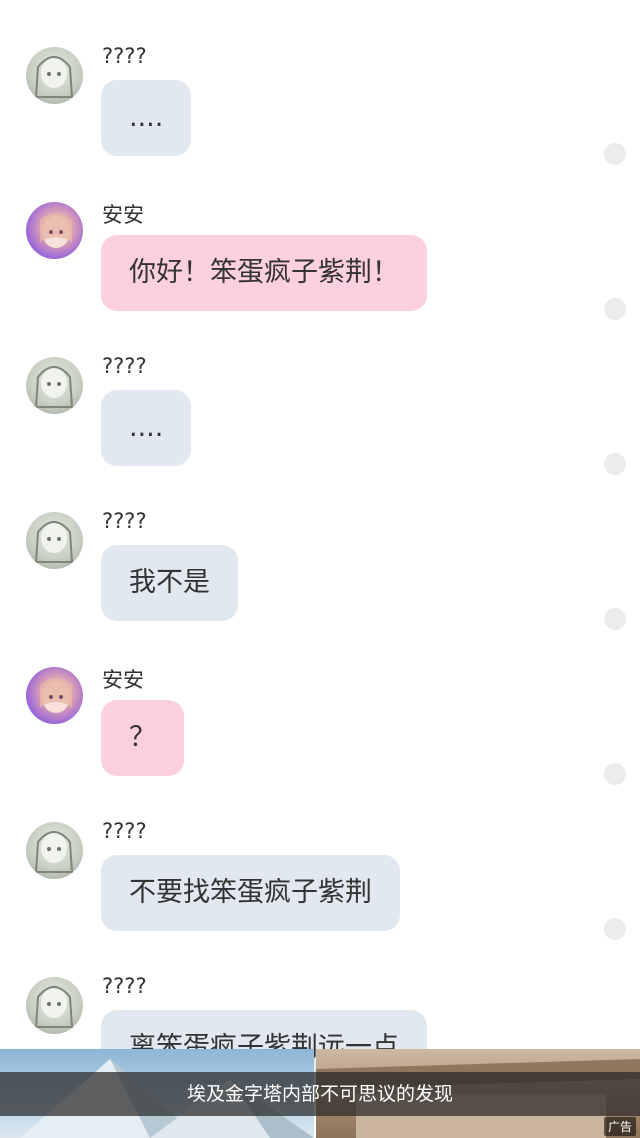 The width and height of the screenshot is (640, 1138). I want to click on ad-label: 广告, so click(619, 1126).